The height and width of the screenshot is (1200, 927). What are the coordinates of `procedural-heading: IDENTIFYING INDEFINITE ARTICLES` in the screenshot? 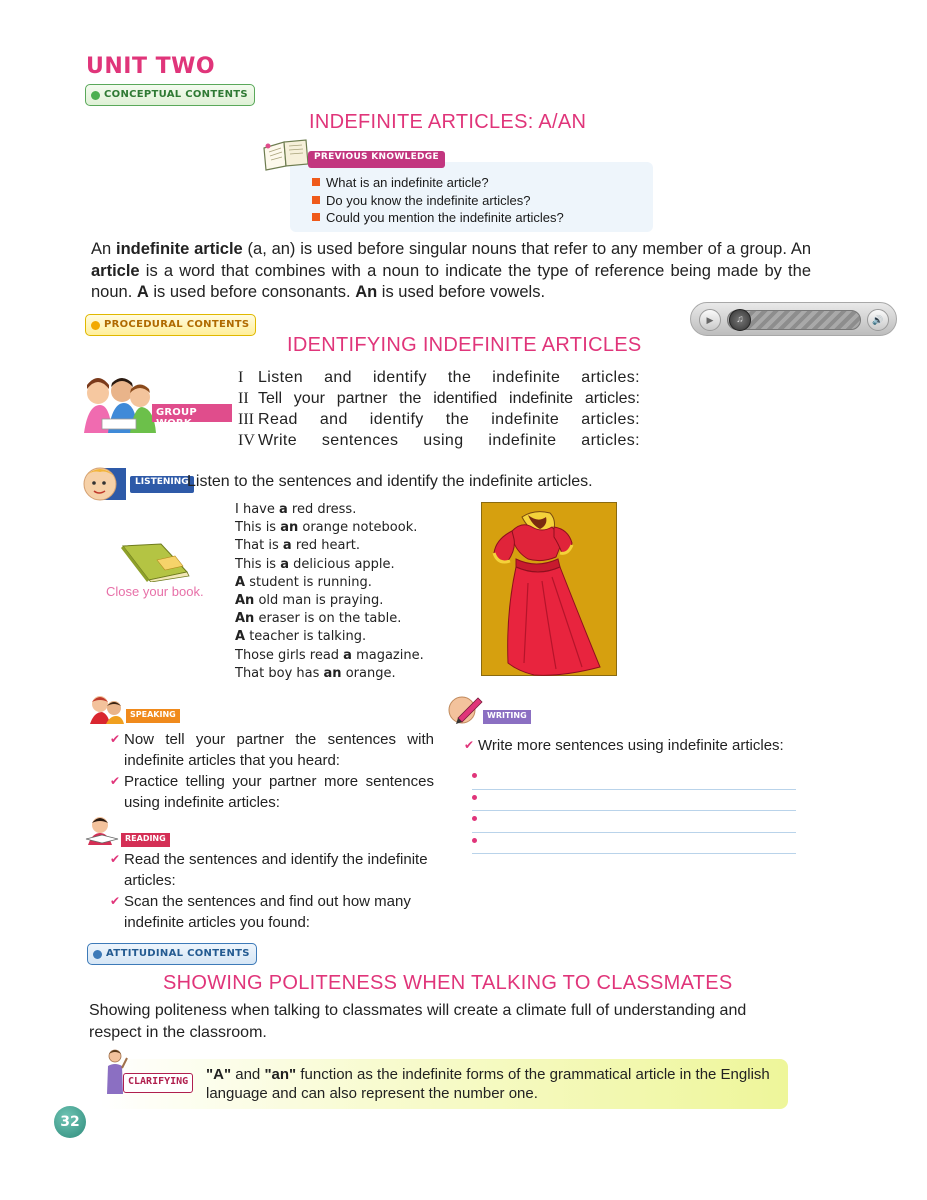 It's located at (464, 345).